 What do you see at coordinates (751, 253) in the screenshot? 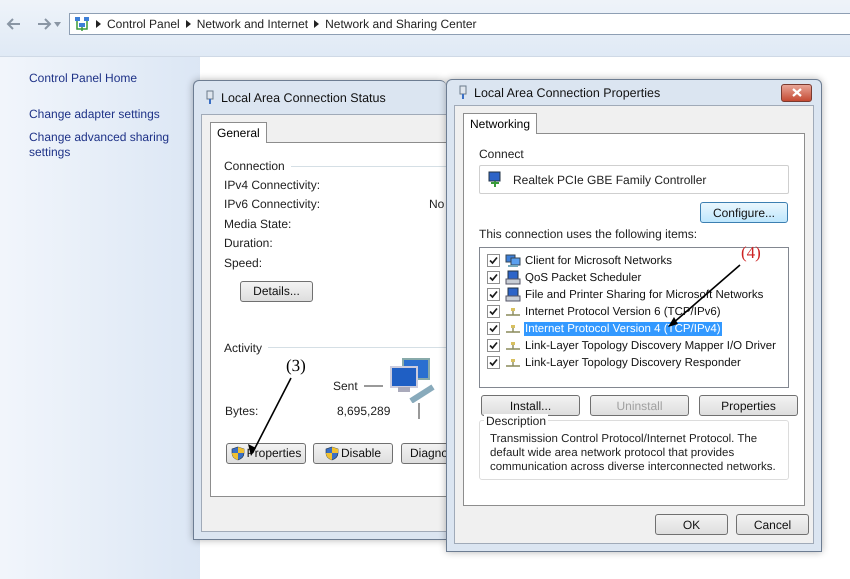
I see `annotation-label: (4)` at bounding box center [751, 253].